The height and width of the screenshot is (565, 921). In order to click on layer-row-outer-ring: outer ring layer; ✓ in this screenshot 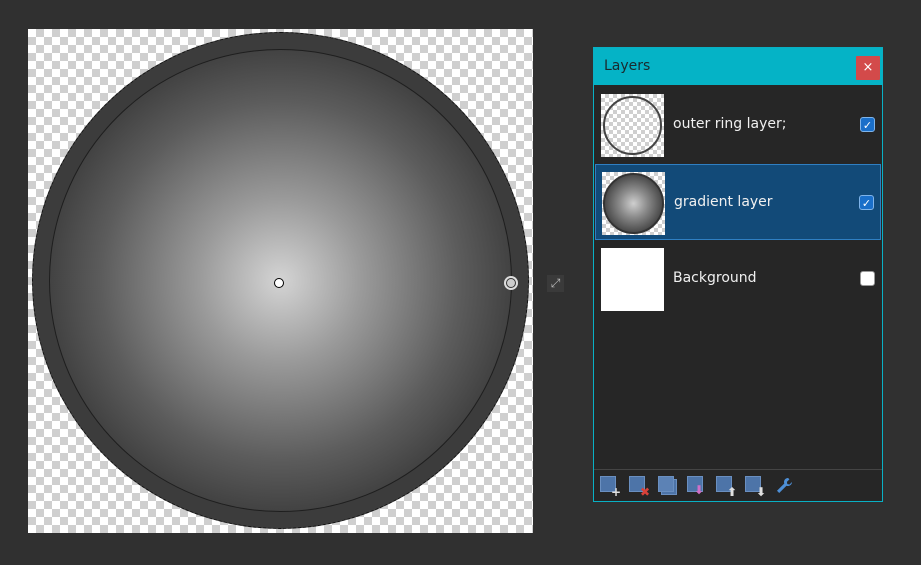, I will do `click(738, 125)`.